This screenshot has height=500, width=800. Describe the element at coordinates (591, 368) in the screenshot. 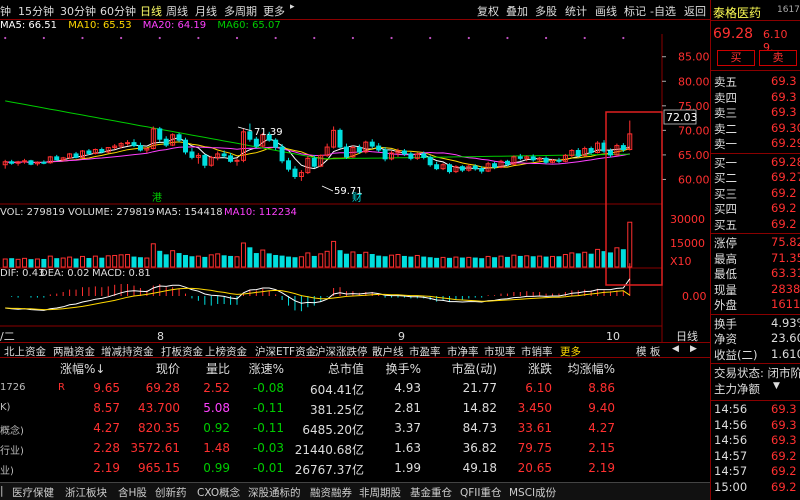

I see `col-avg-change: 均涨幅%` at that location.